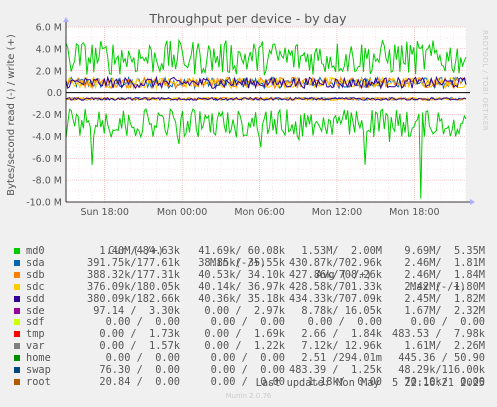 The width and height of the screenshot is (497, 407). Describe the element at coordinates (244, 334) in the screenshot. I see `legend-min: 0.00 / 1.69k` at that location.